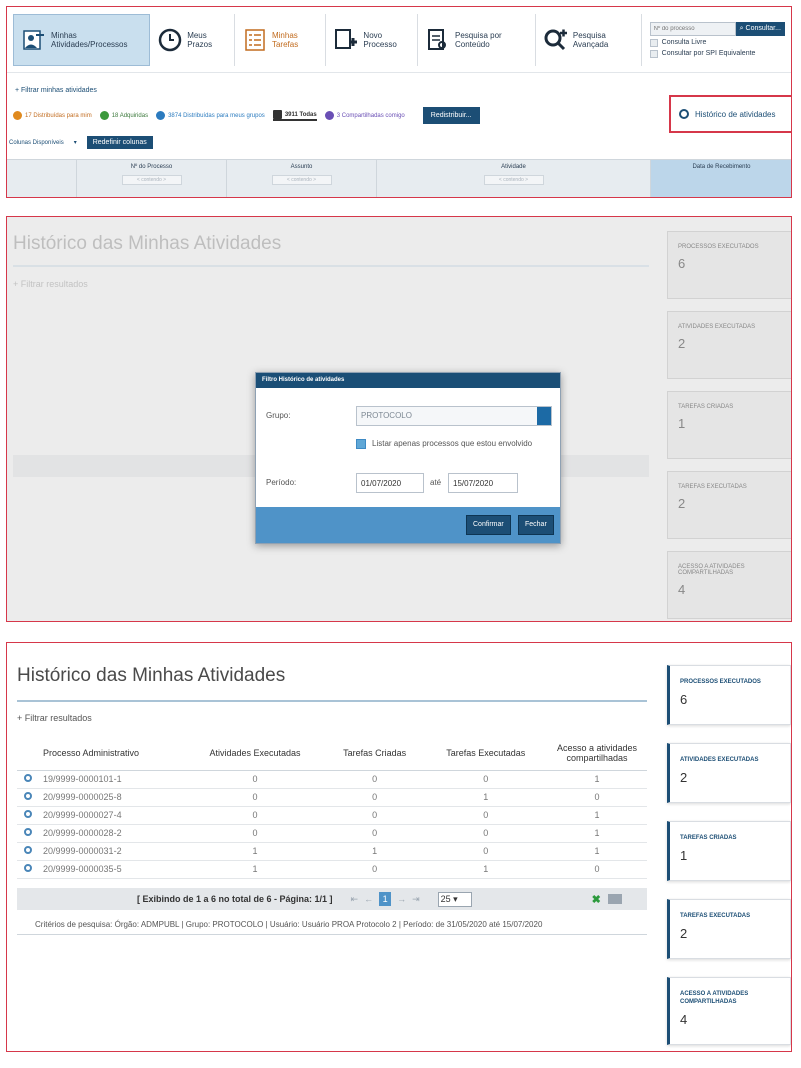 This screenshot has width=801, height=1068. Describe the element at coordinates (721, 167) in the screenshot. I see `header-label: Data de Recebimento` at that location.